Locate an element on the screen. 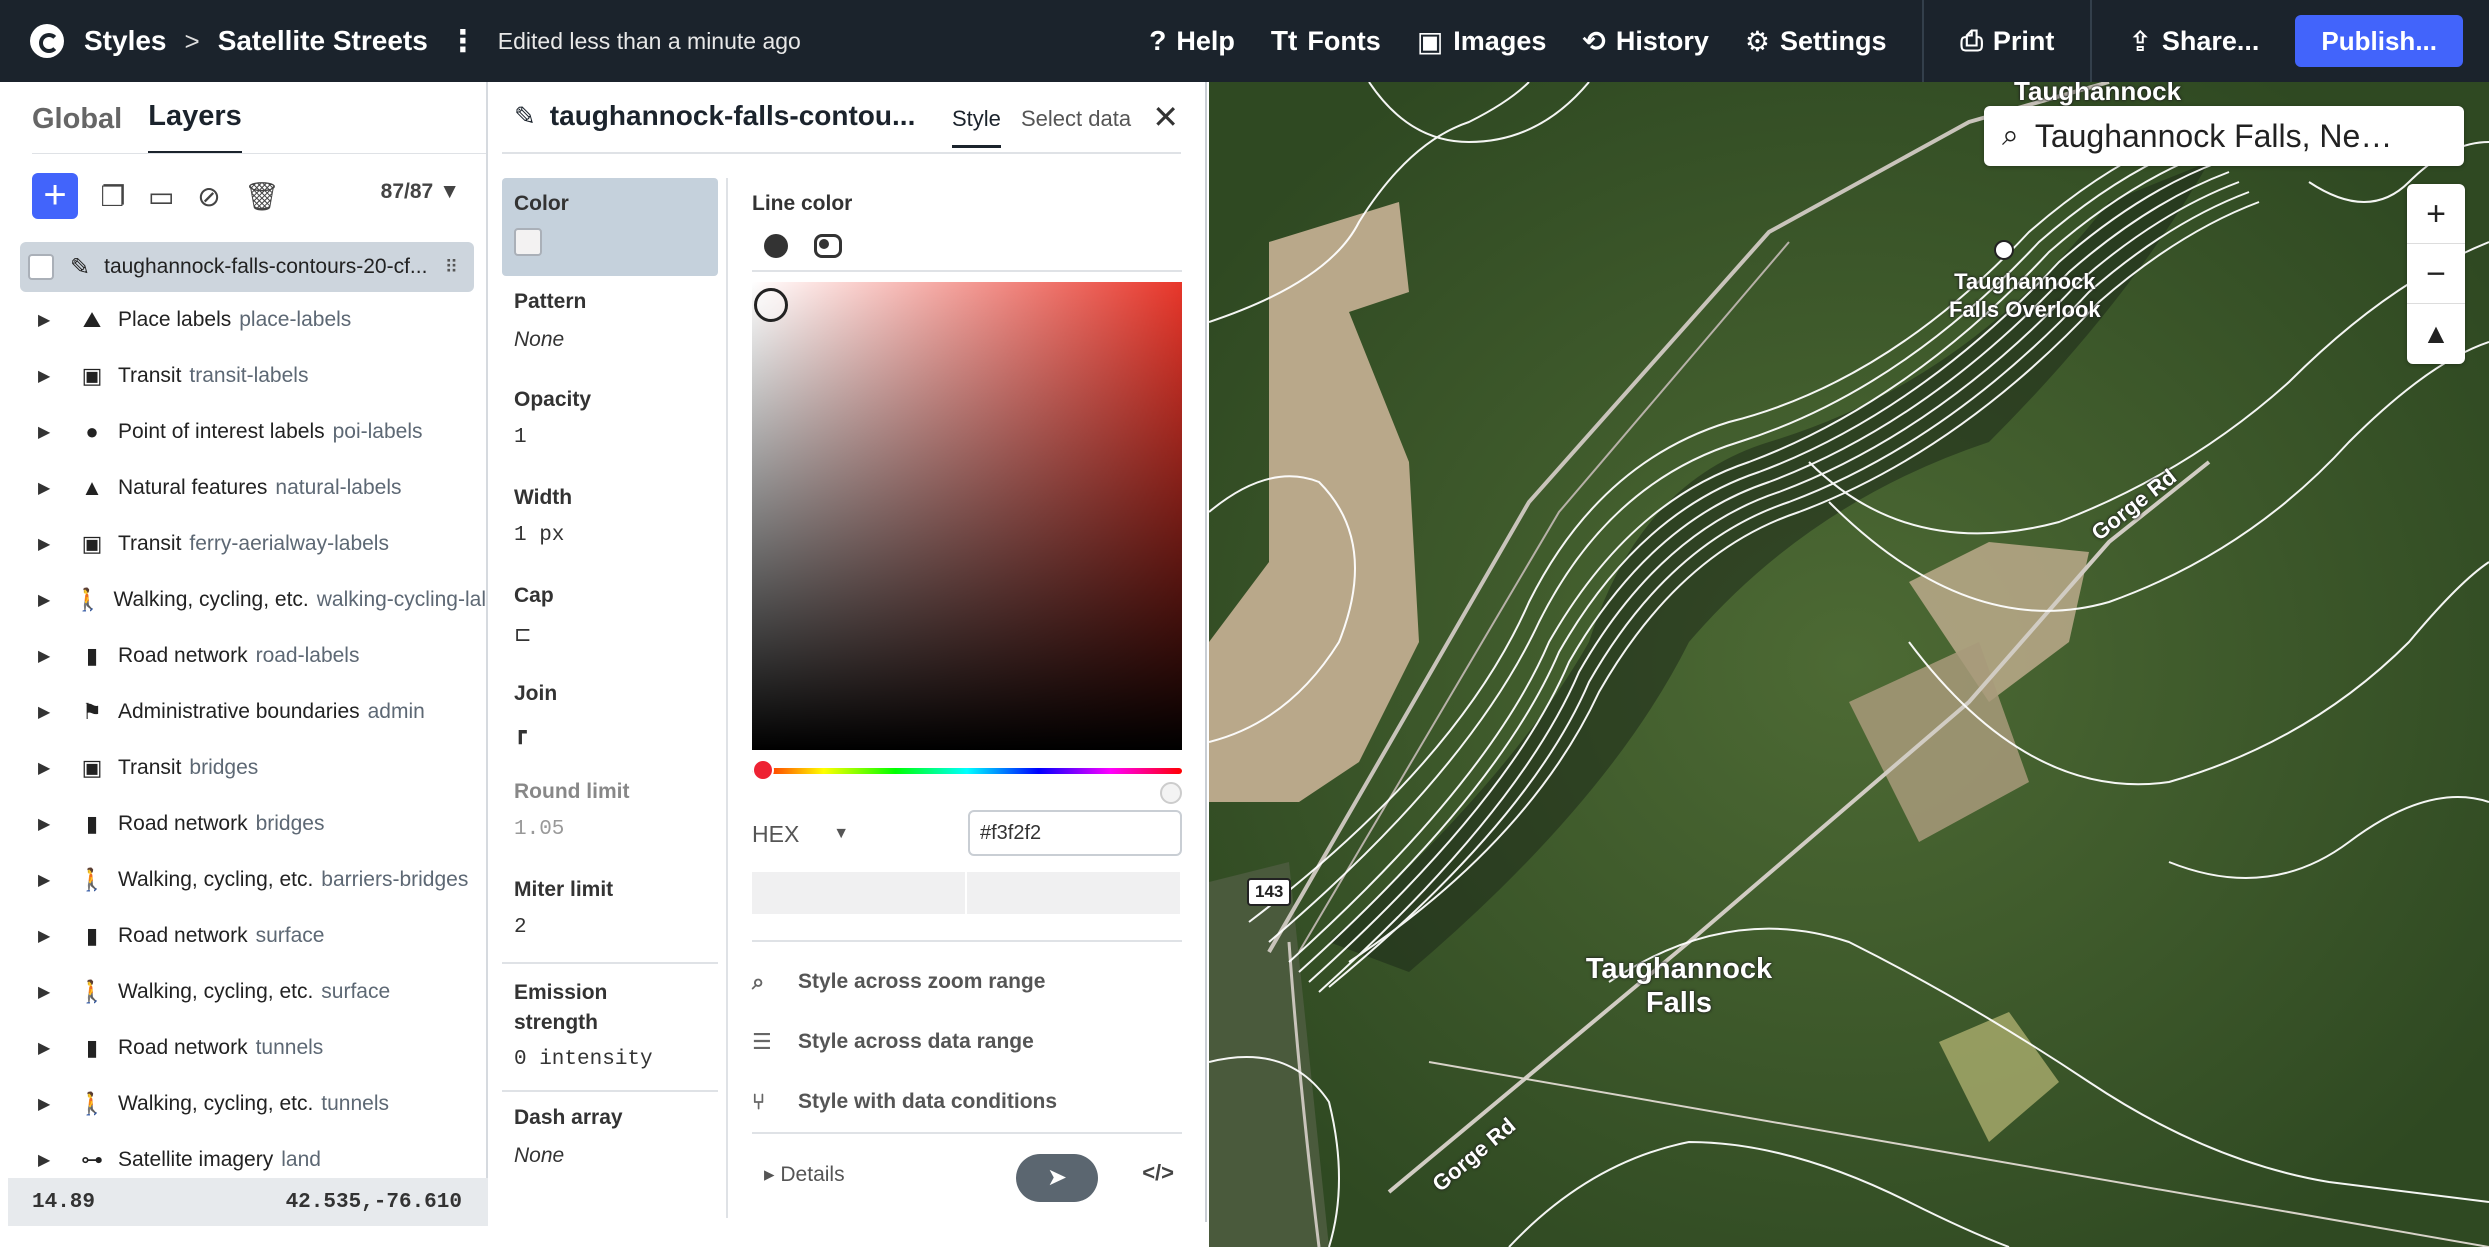  settings-button: ⚙ Settings is located at coordinates (1816, 41).